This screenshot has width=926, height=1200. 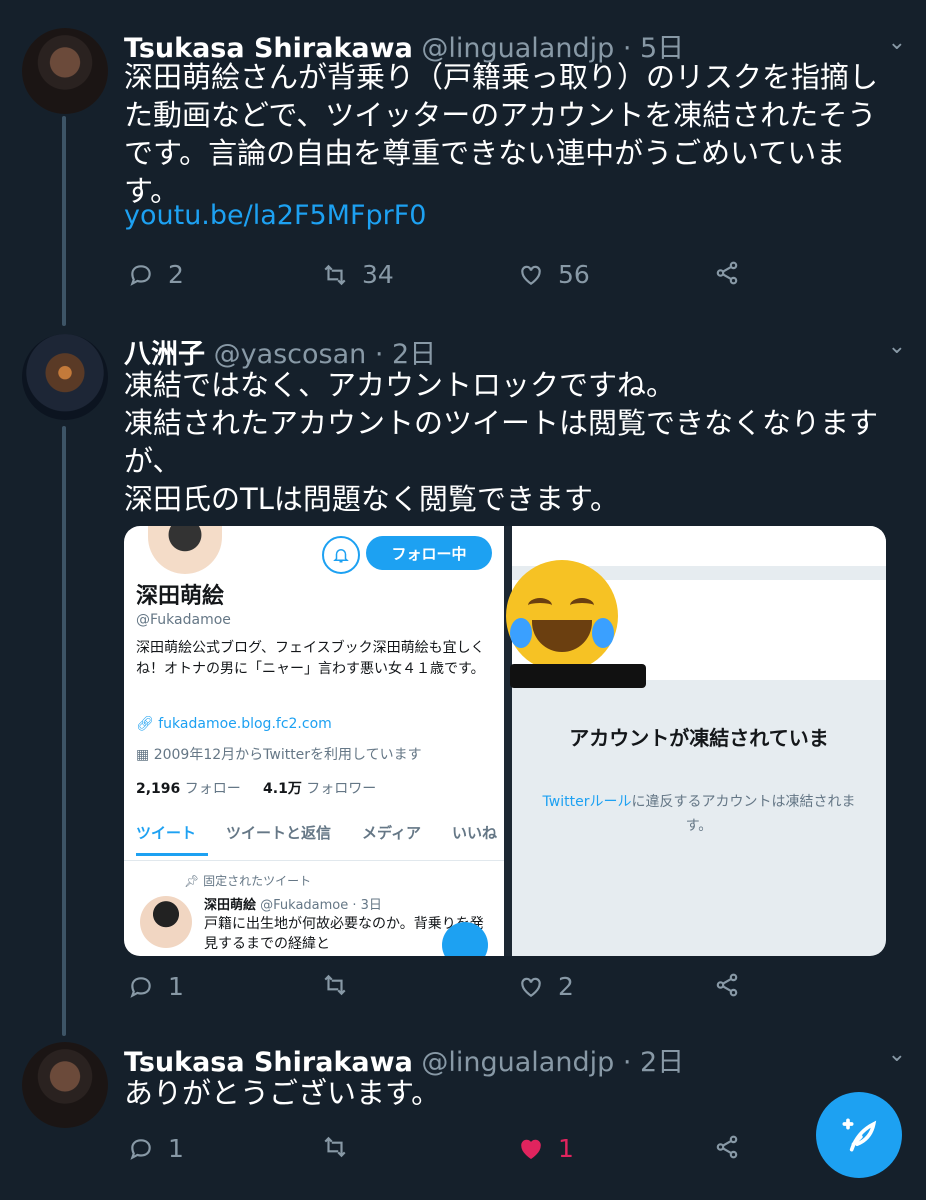 What do you see at coordinates (341, 789) in the screenshot?
I see `followers-label: フォロワー` at bounding box center [341, 789].